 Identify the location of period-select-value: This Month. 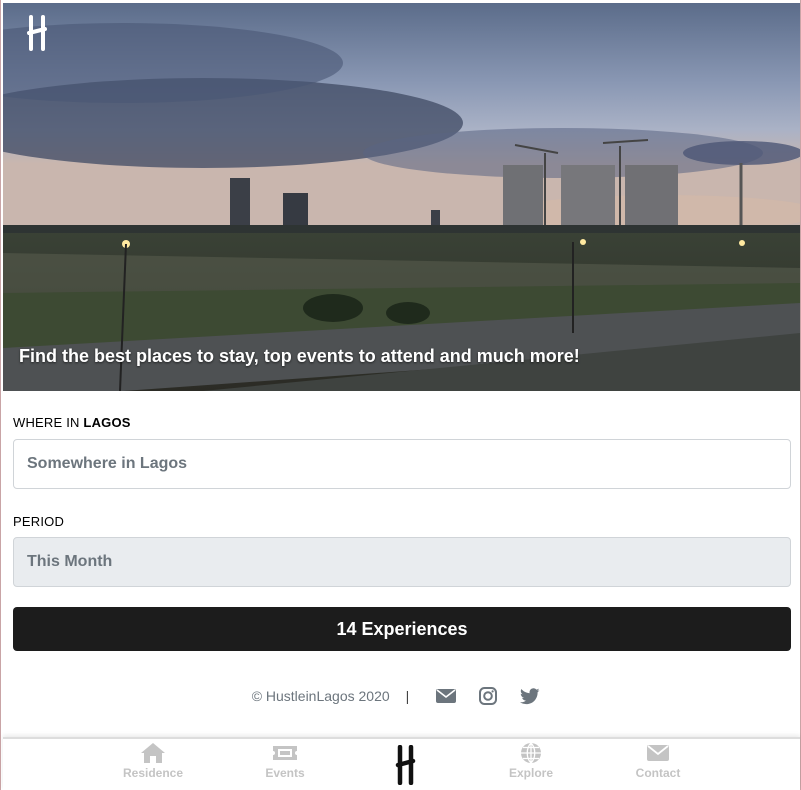
(70, 561).